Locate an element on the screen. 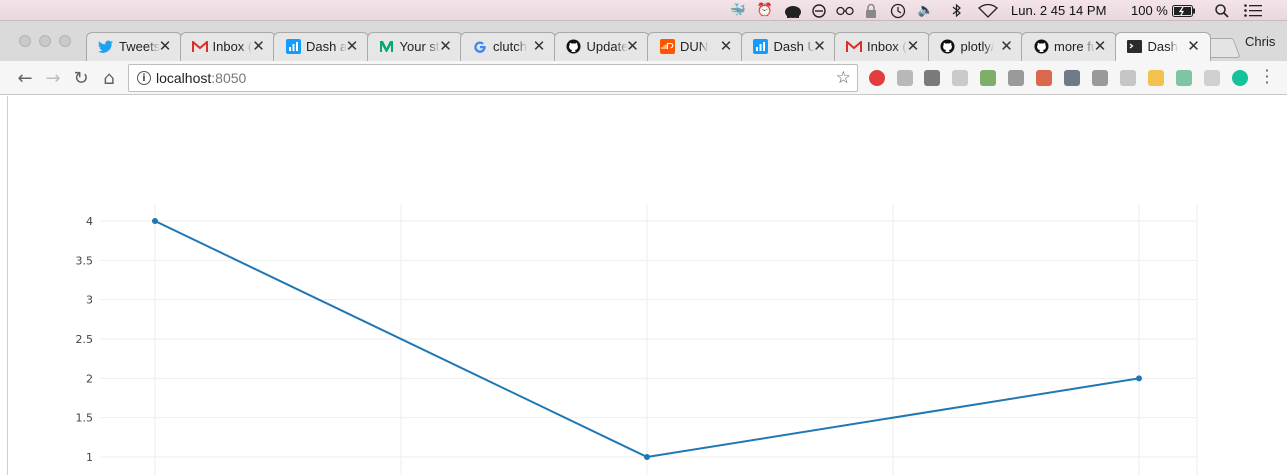  profile-name: Chris is located at coordinates (1260, 41).